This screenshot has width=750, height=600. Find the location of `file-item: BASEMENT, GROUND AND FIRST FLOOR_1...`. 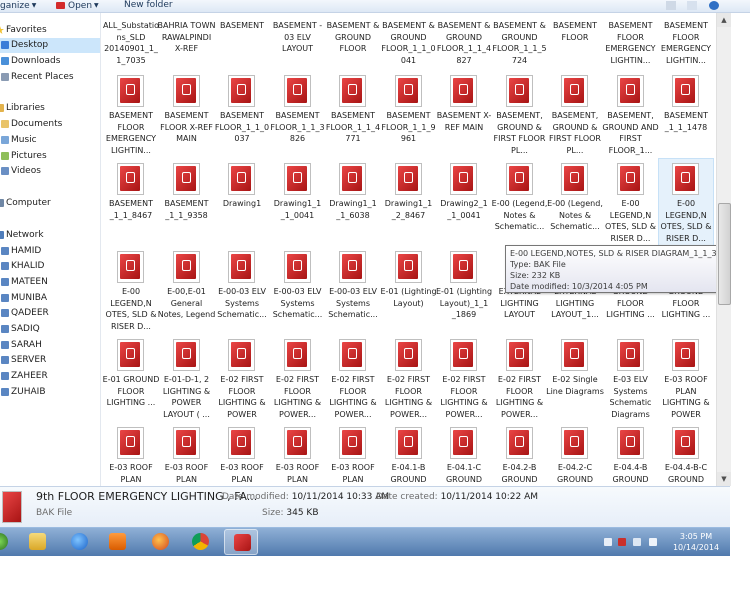

file-item: BASEMENT, GROUND AND FIRST FLOOR_1... is located at coordinates (630, 114).